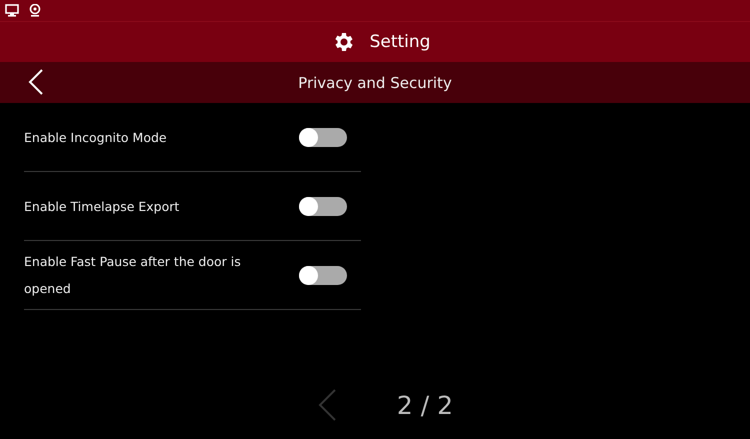 This screenshot has width=750, height=439. What do you see at coordinates (400, 42) in the screenshot?
I see `header-title: Setting` at bounding box center [400, 42].